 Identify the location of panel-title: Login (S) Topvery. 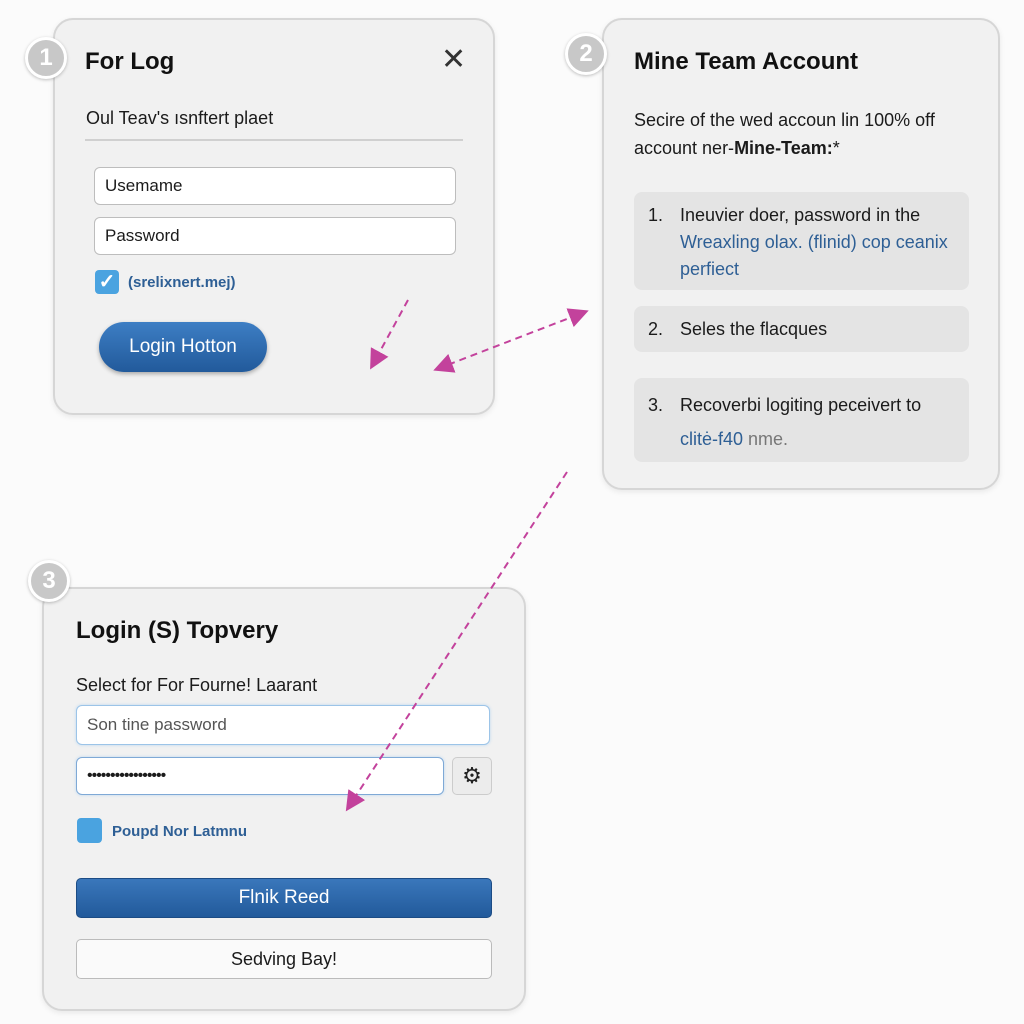
(177, 630).